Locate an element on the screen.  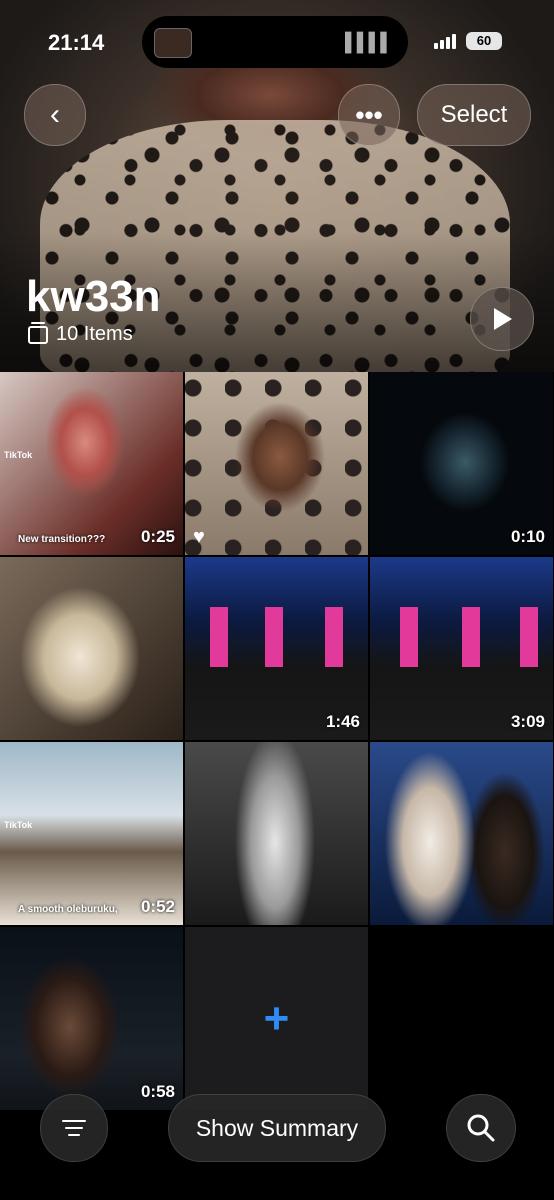
filter-button is located at coordinates (74, 1128).